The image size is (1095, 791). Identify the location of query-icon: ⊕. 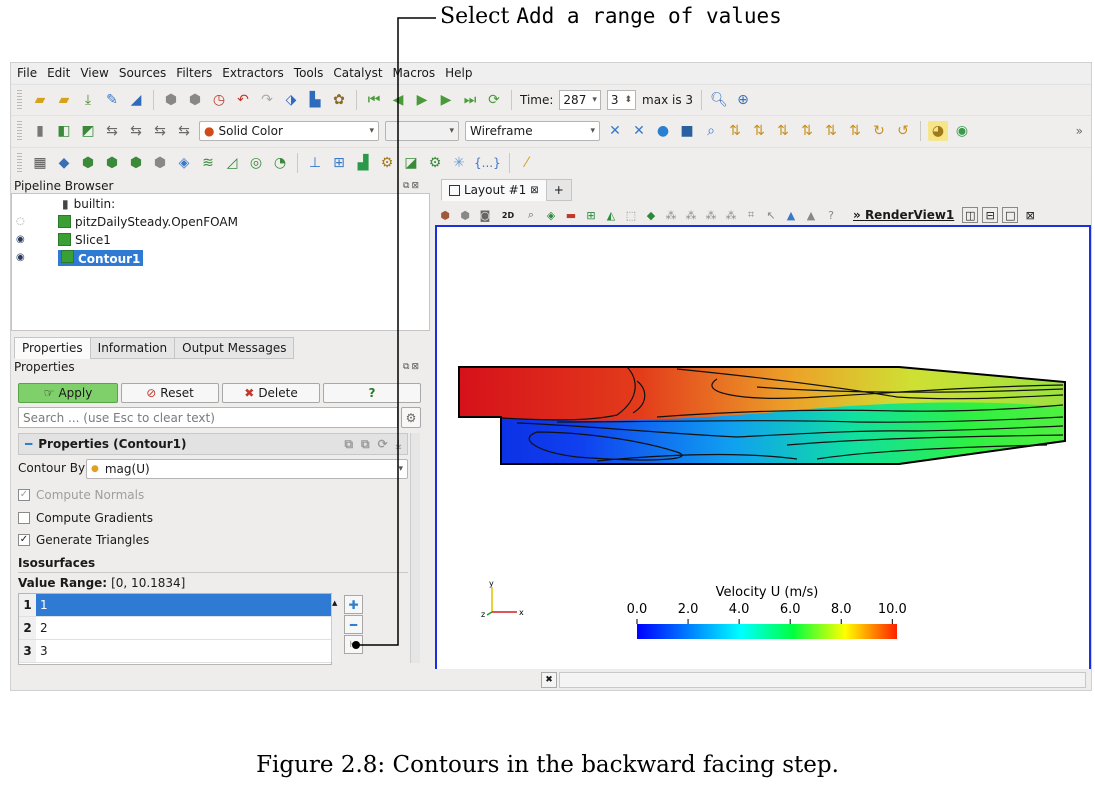
(743, 100).